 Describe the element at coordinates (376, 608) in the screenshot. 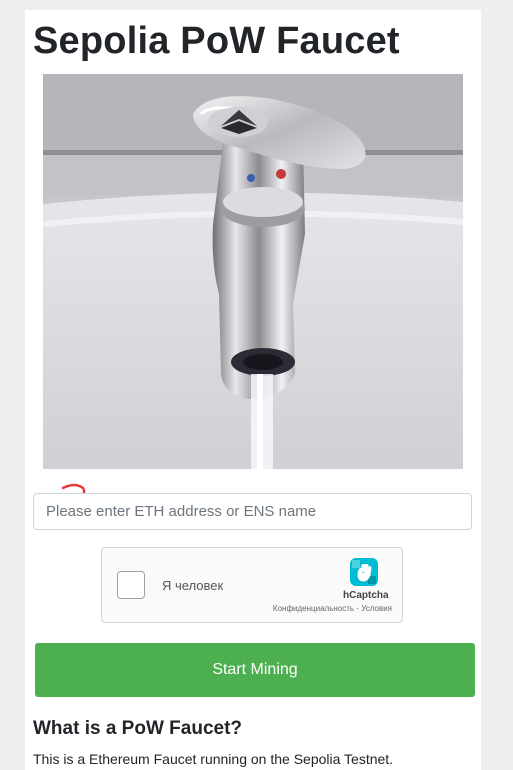

I see `terms-link: Условия` at that location.